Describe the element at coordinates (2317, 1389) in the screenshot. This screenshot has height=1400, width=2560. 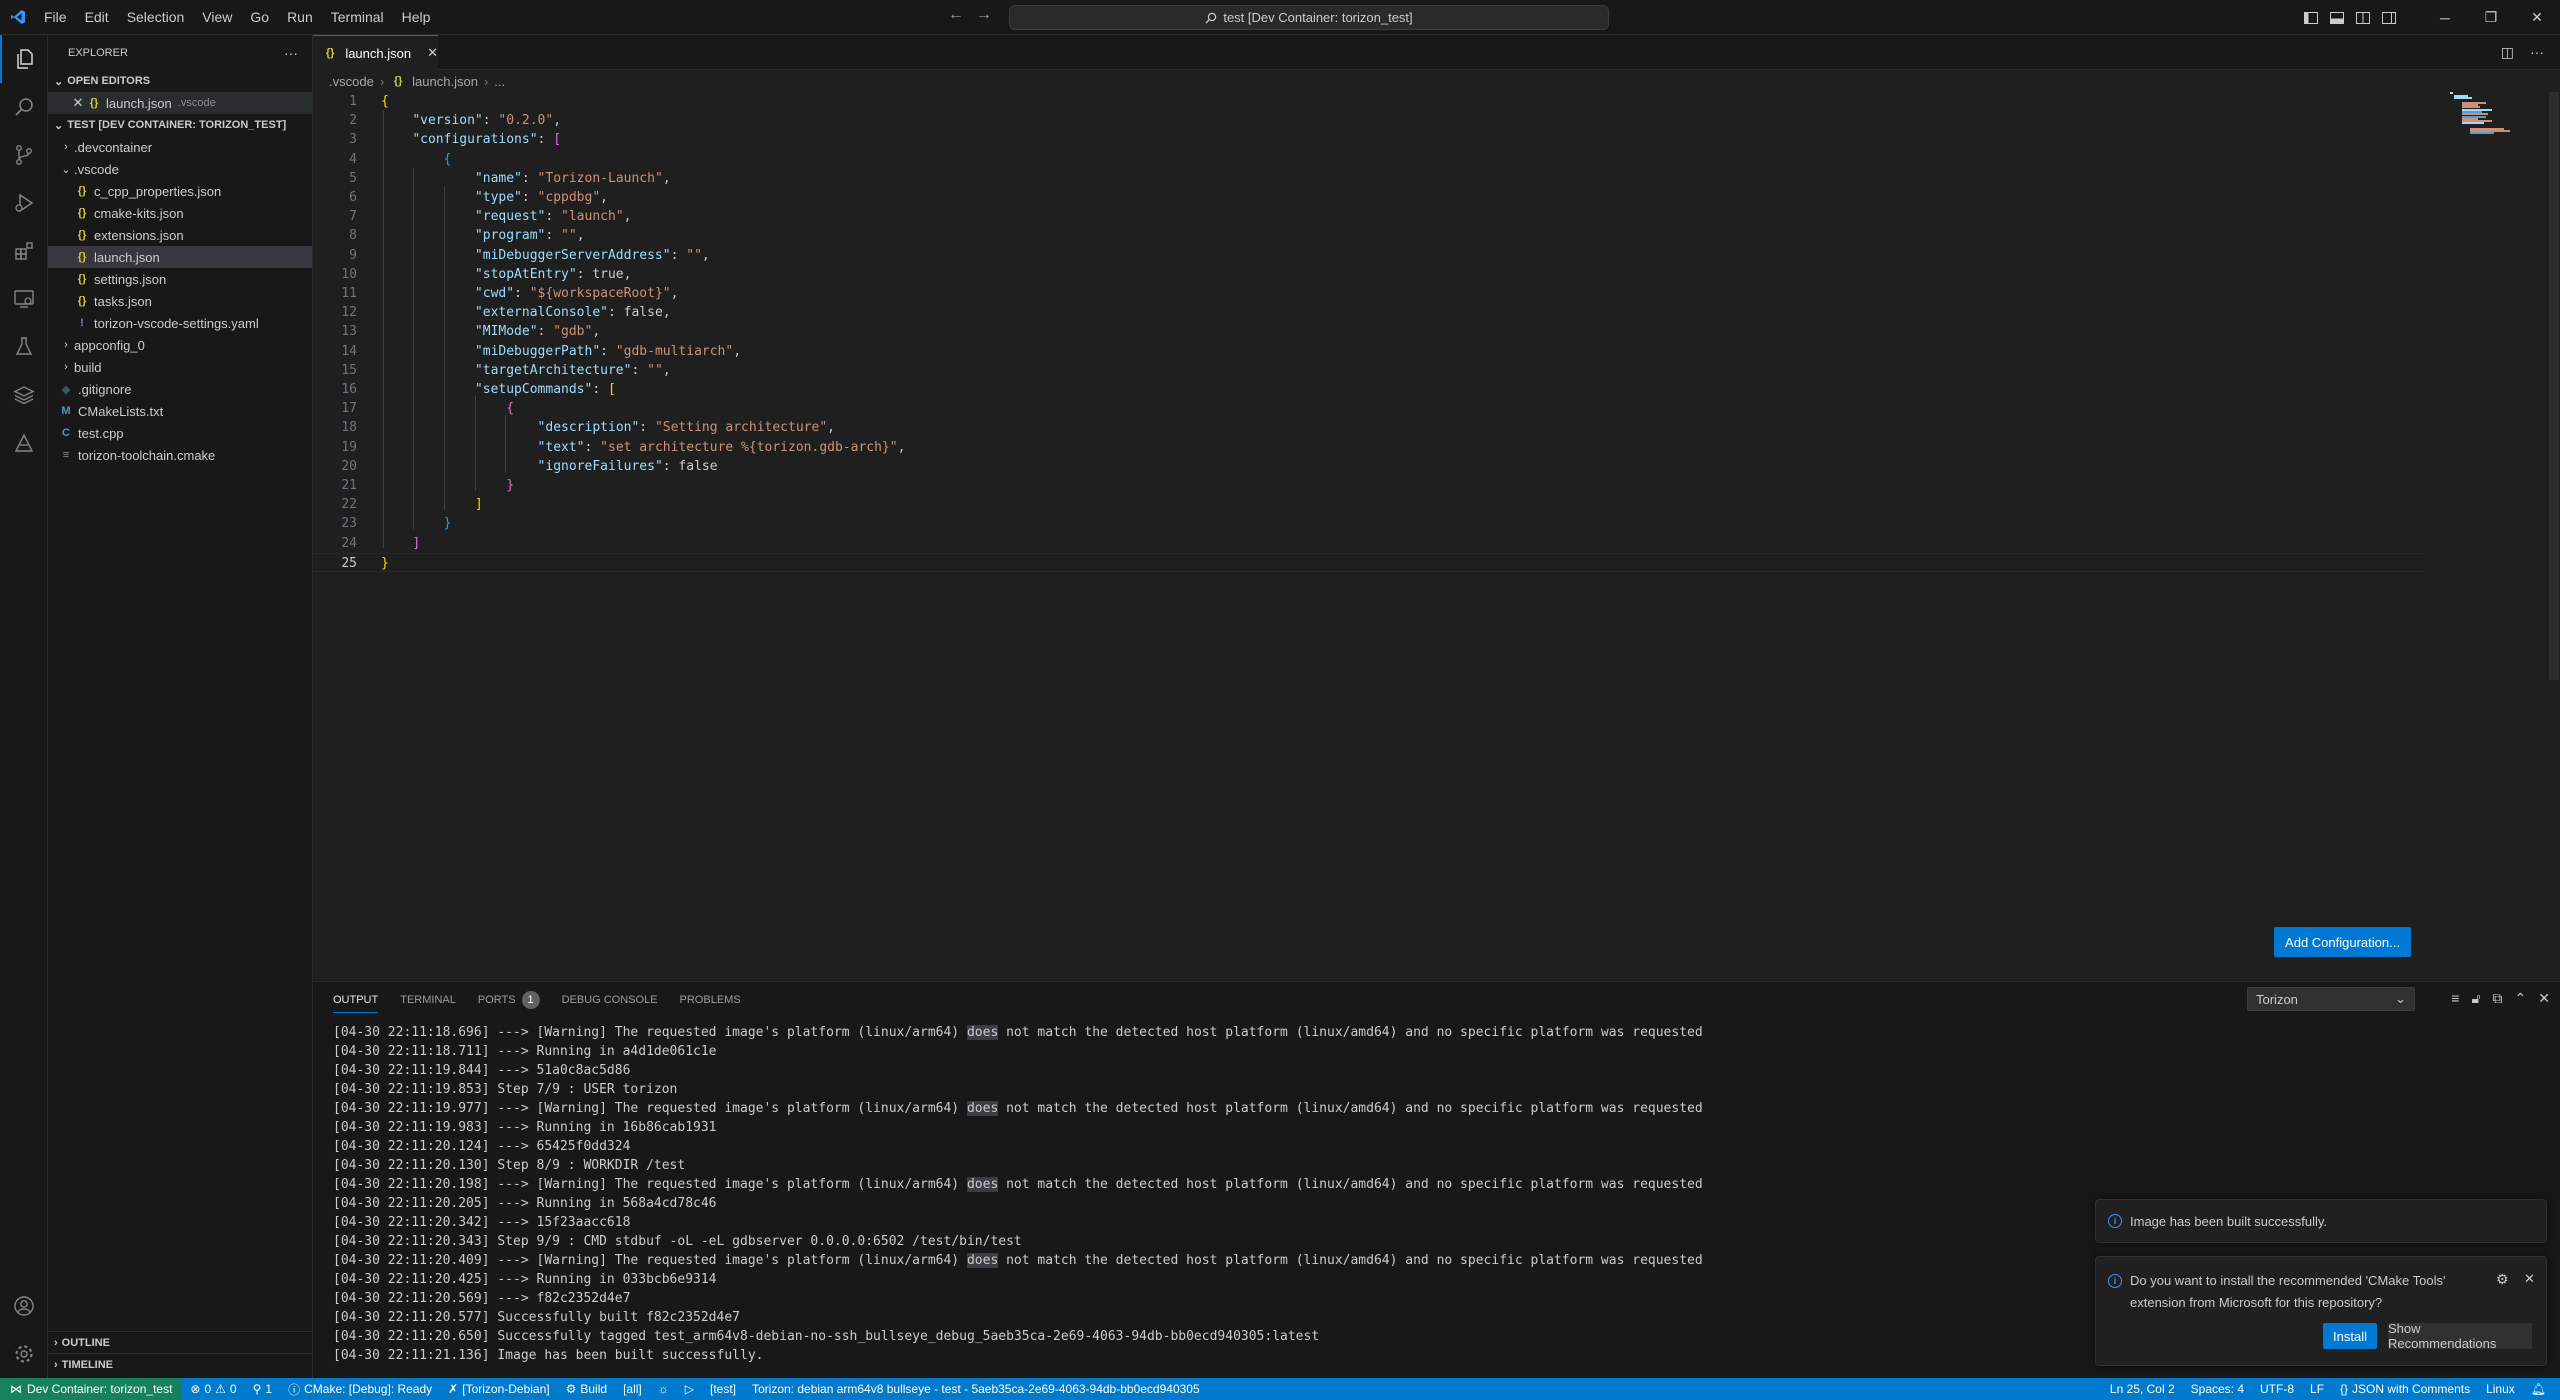
I see `line-ending: LF` at that location.